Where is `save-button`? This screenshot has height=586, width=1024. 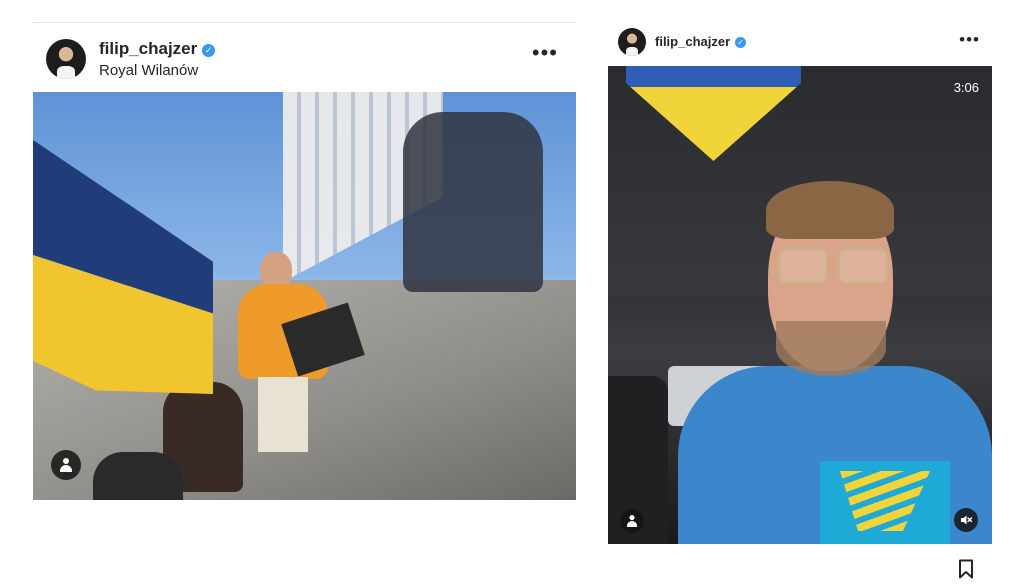 save-button is located at coordinates (966, 571).